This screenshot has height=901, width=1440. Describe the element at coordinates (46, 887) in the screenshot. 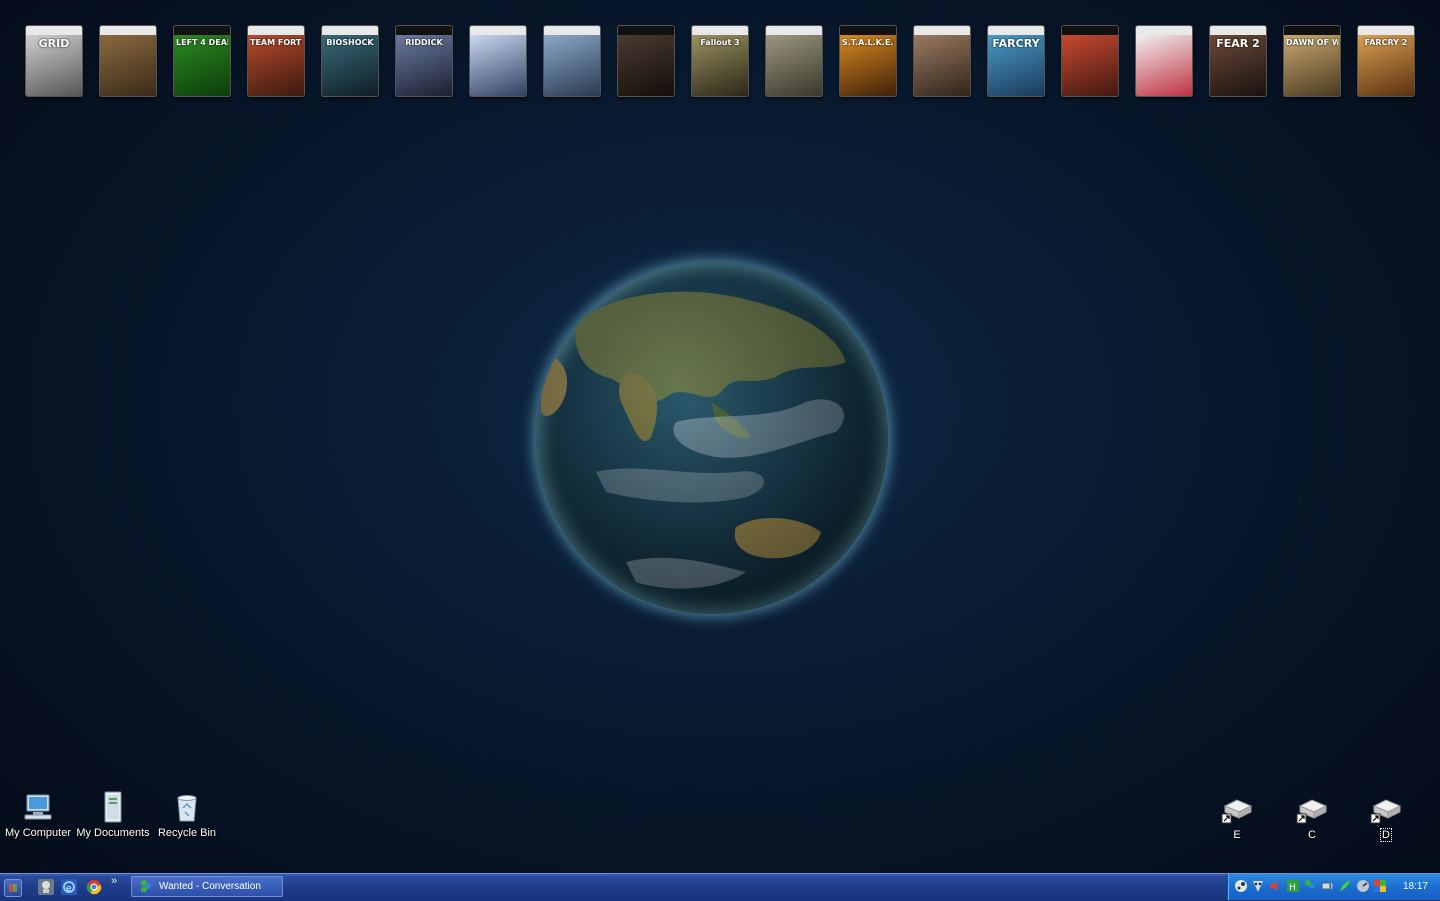

I see `show-desktop-icon` at that location.